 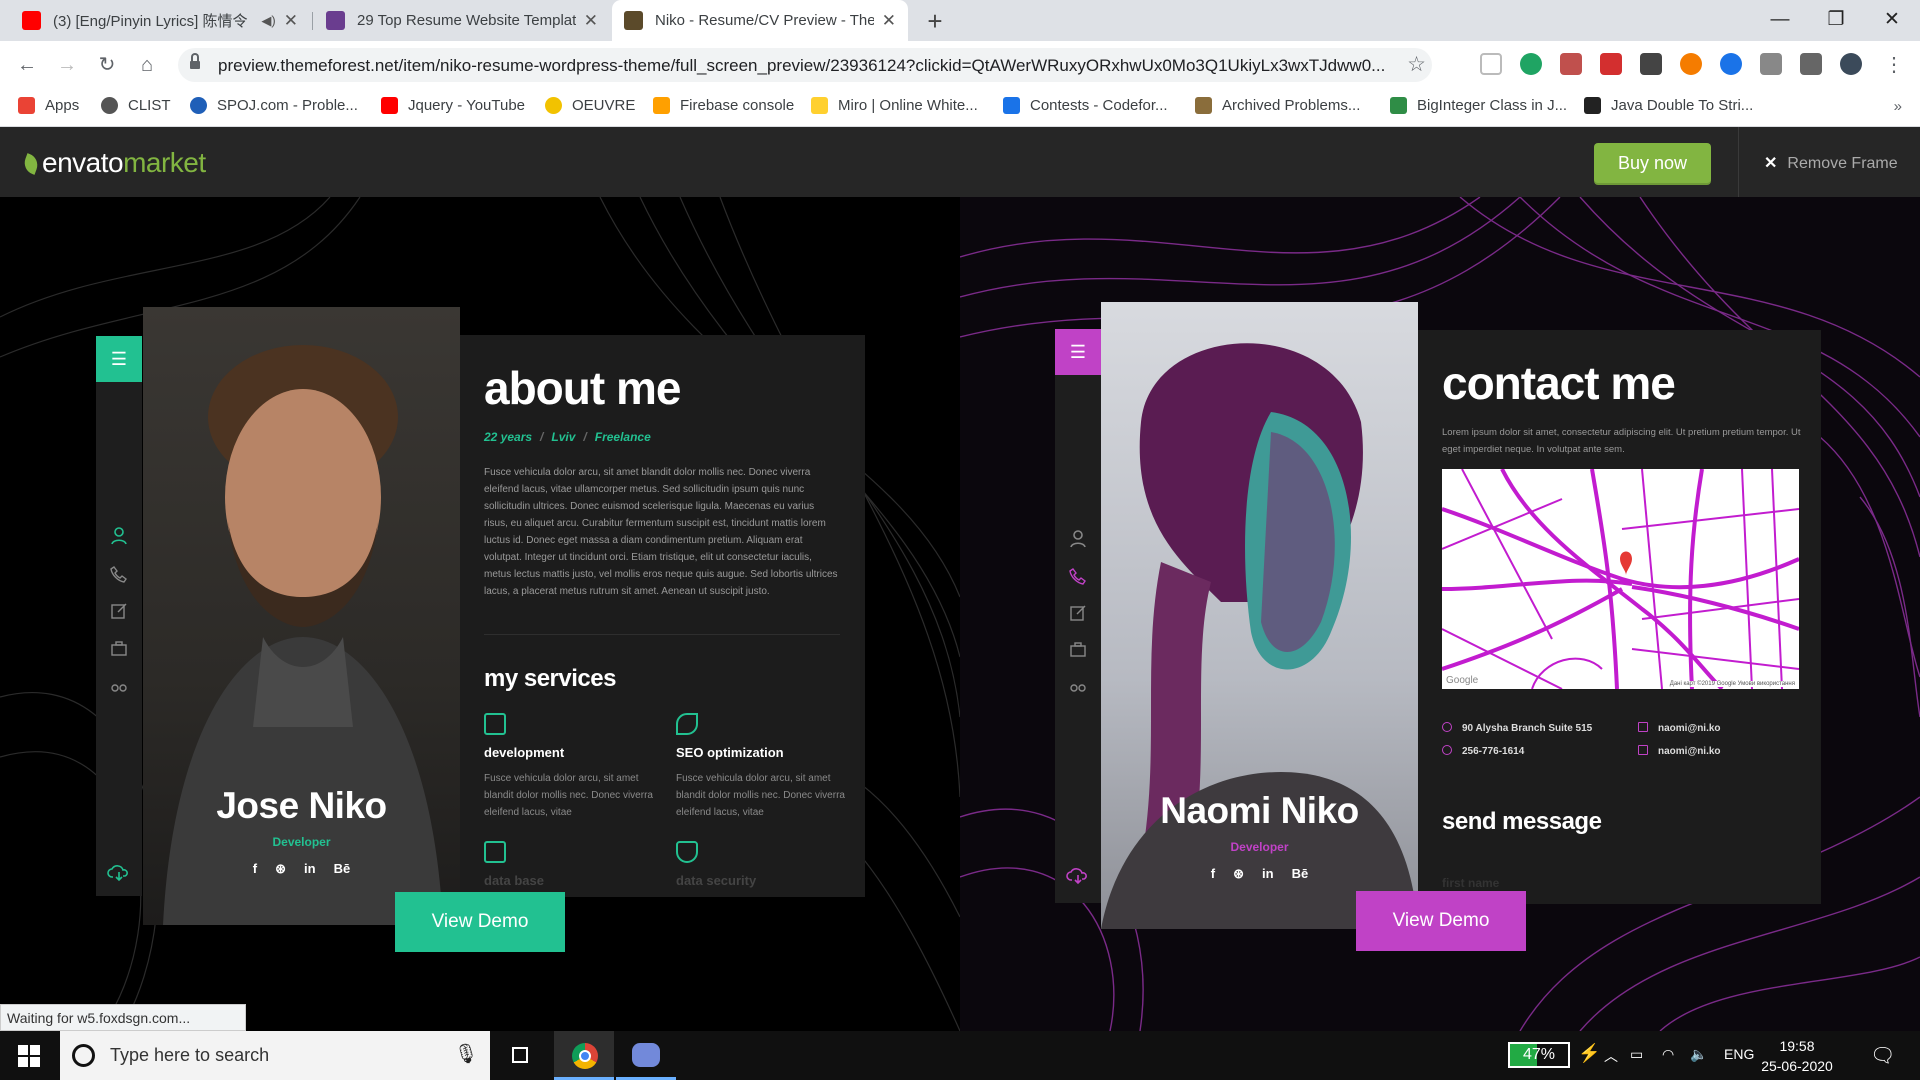 What do you see at coordinates (646, 1055) in the screenshot?
I see `discord-taskbar-icon` at bounding box center [646, 1055].